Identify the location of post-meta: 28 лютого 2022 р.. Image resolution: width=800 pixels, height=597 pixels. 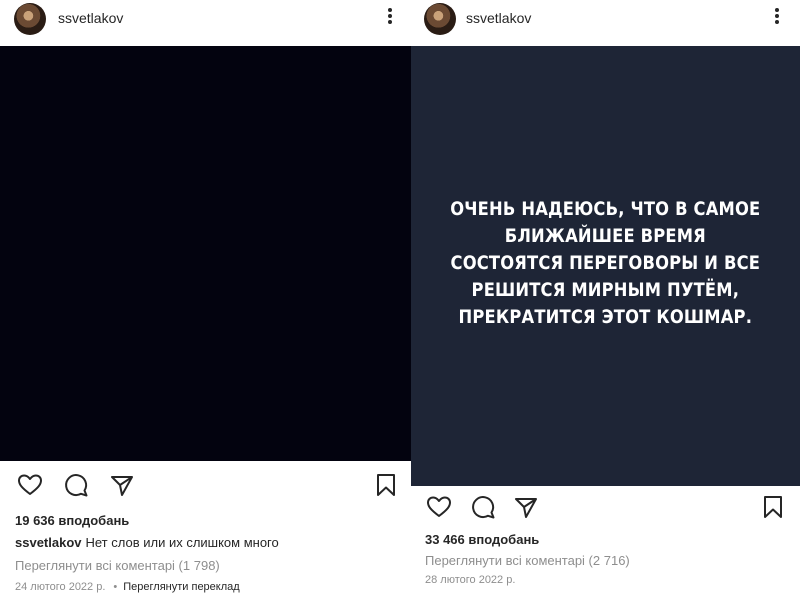
(470, 580).